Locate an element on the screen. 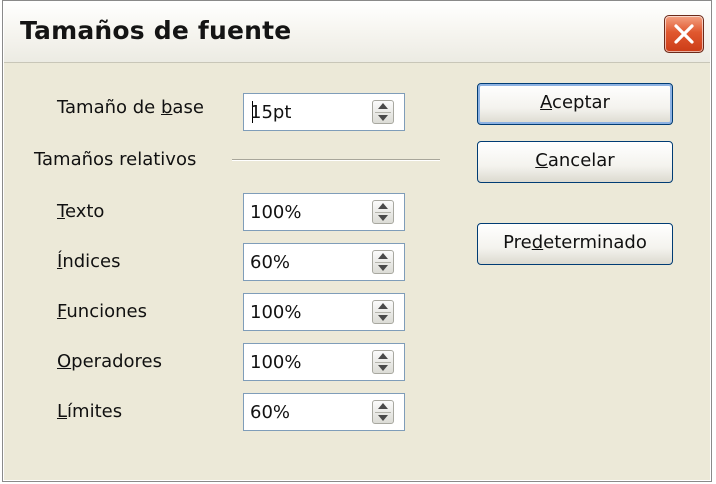  operators-size-spinbox: 100% is located at coordinates (324, 362).